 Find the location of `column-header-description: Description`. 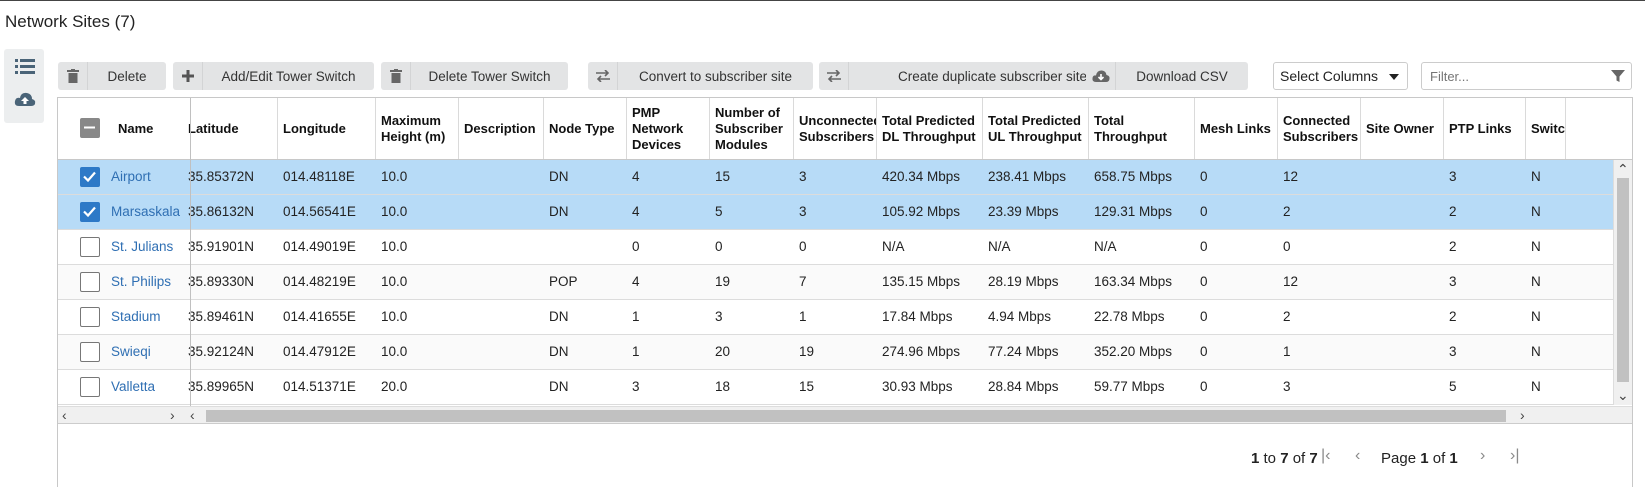

column-header-description: Description is located at coordinates (501, 128).